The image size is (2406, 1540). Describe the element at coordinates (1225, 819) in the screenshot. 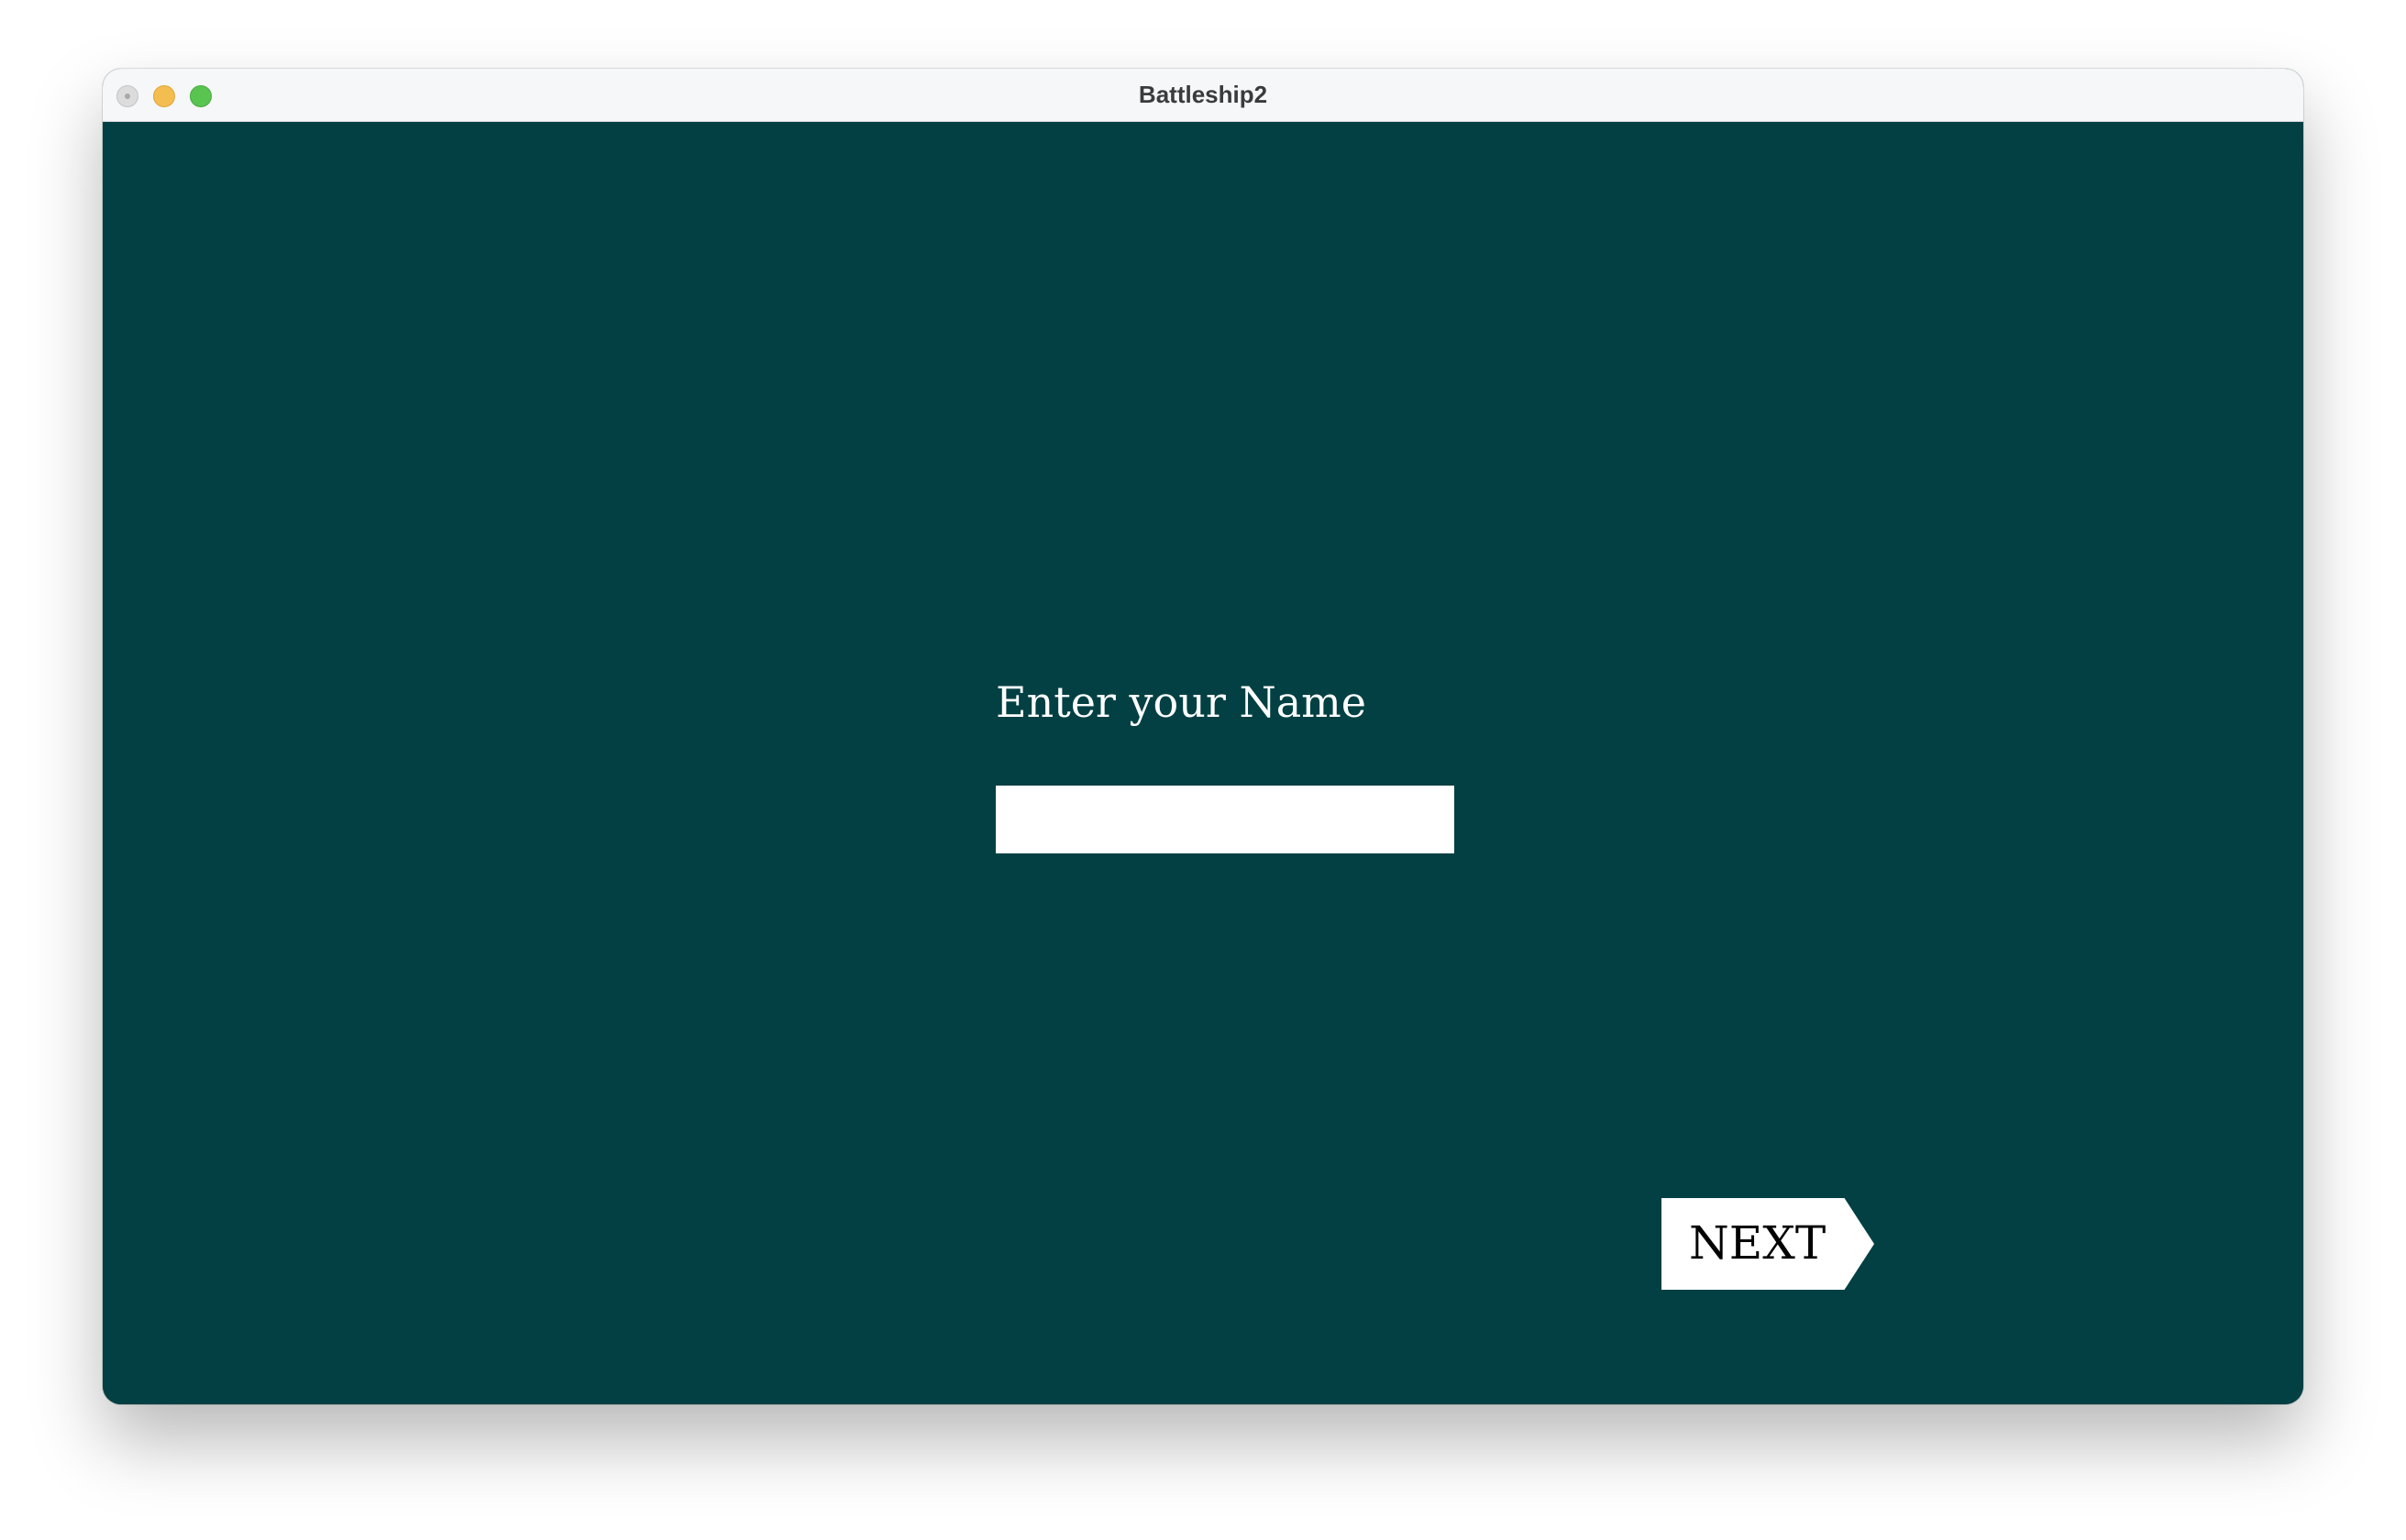

I see `name-input` at that location.